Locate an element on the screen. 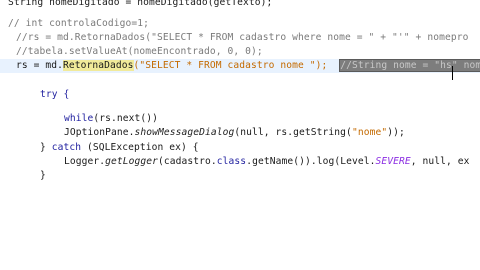 This screenshot has height=270, width=480. code-token: ("SELECT * FROM cadastro nome "); is located at coordinates (236, 65).